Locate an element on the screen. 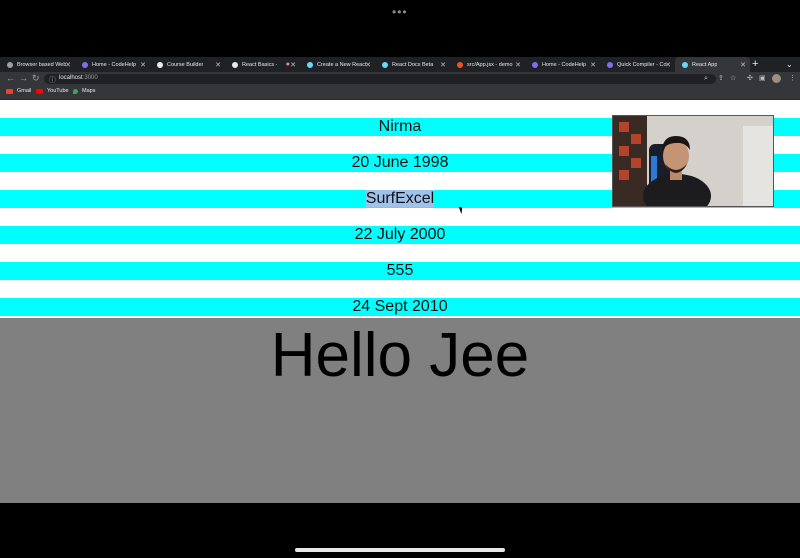 The image size is (800, 558). tab-label: Create a New React is located at coordinates (342, 64).